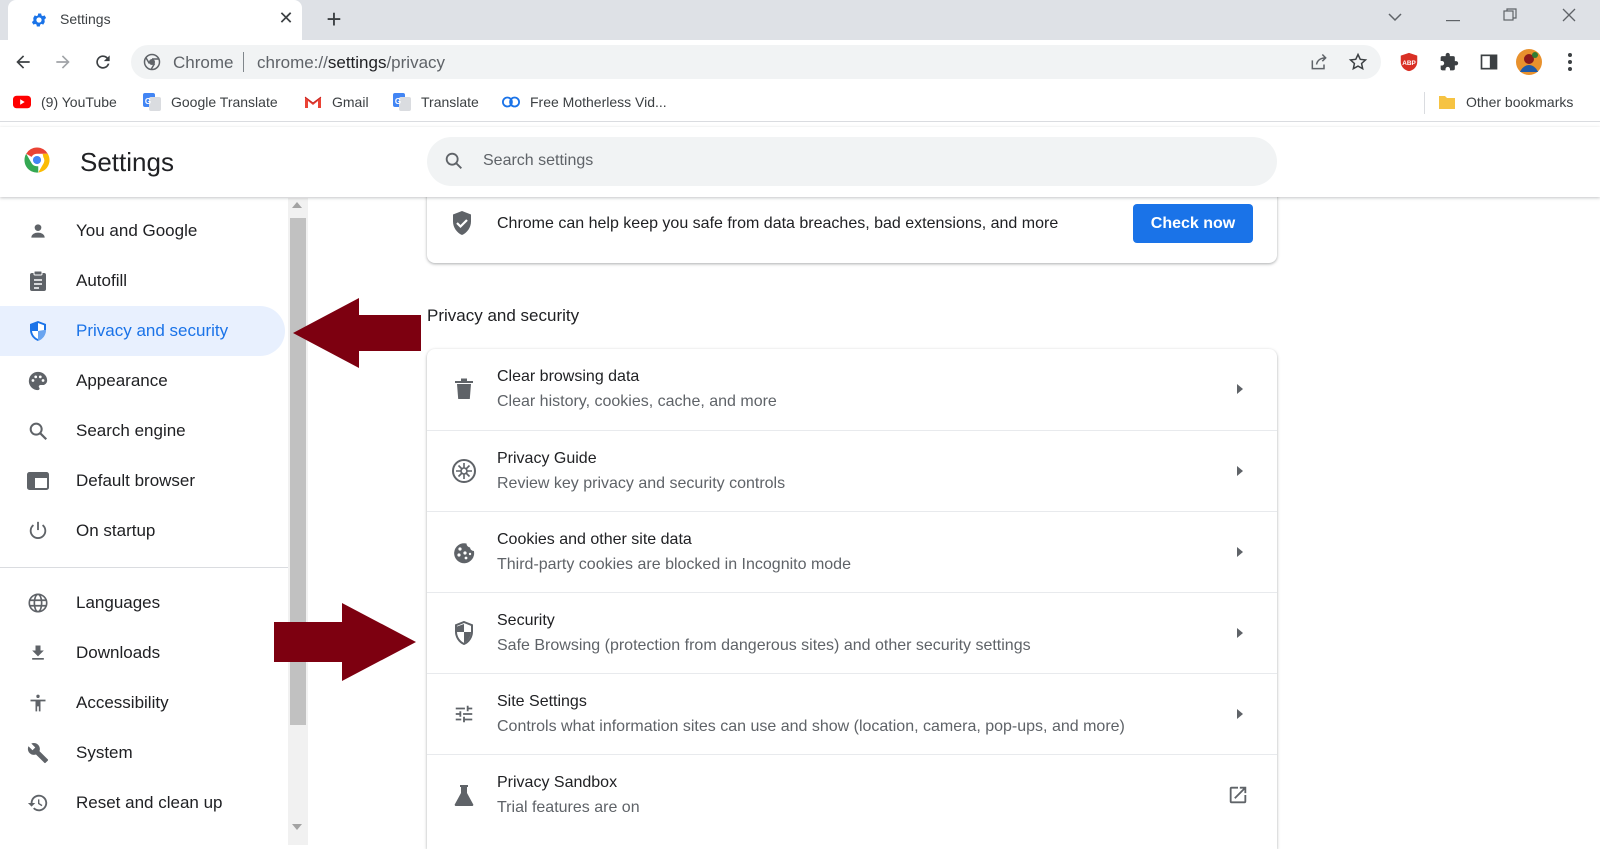  What do you see at coordinates (345, 642) in the screenshot?
I see `annotation-arrow-right-icon` at bounding box center [345, 642].